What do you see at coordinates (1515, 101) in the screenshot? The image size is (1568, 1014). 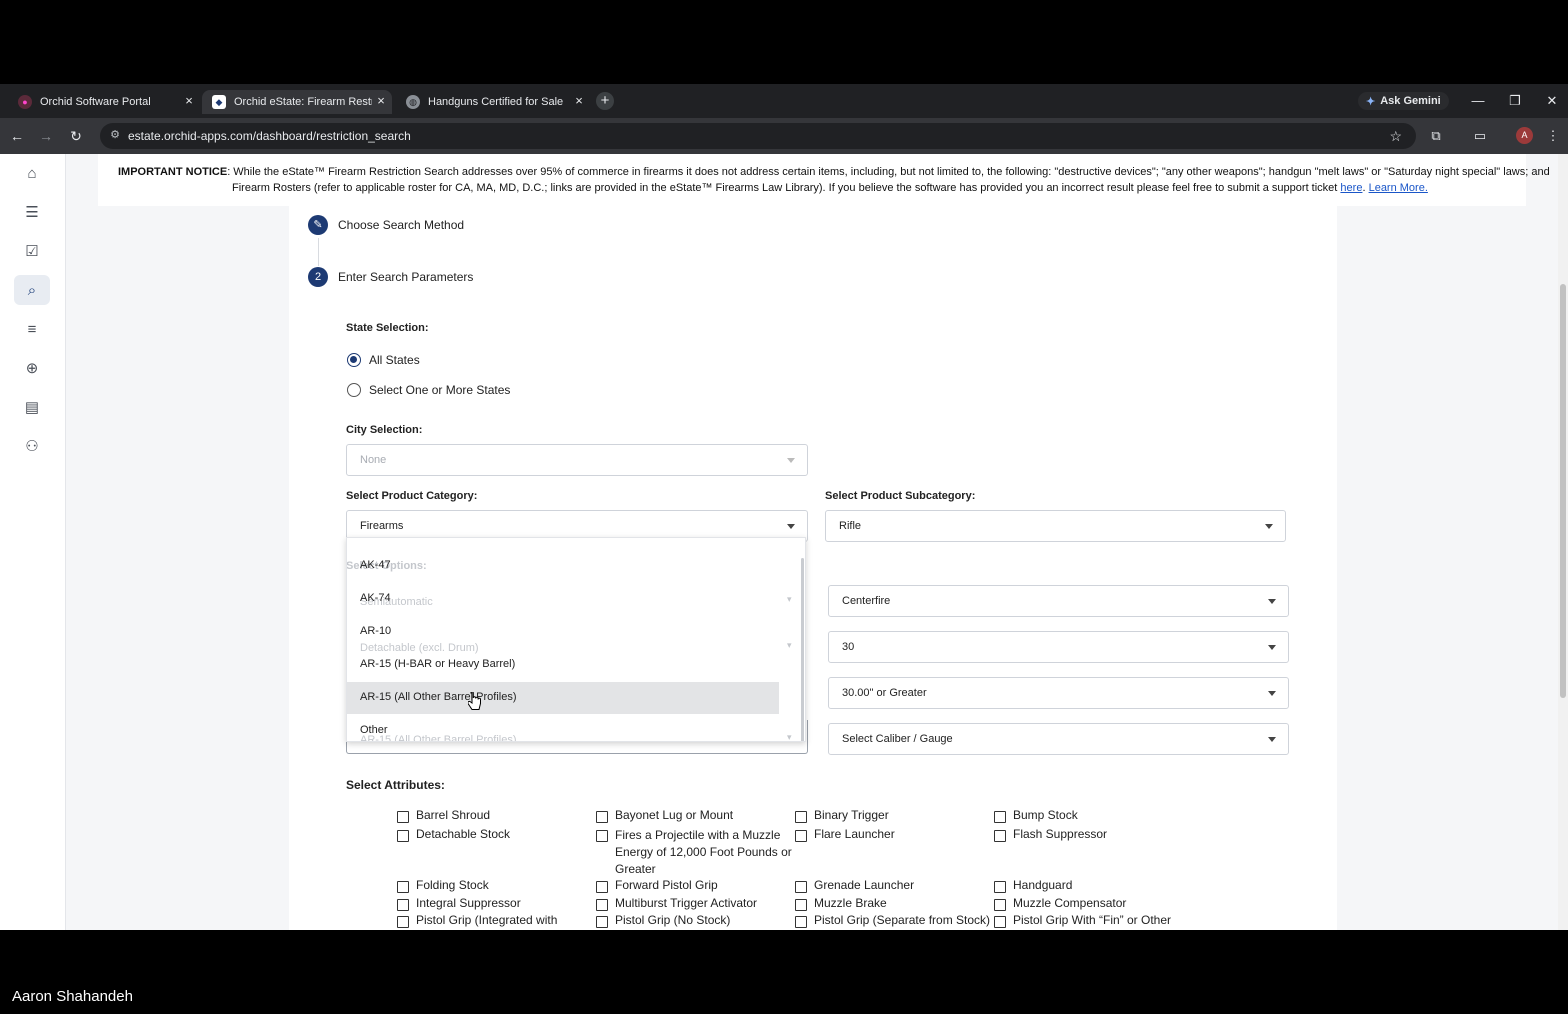 I see `restore-icon: ❐` at bounding box center [1515, 101].